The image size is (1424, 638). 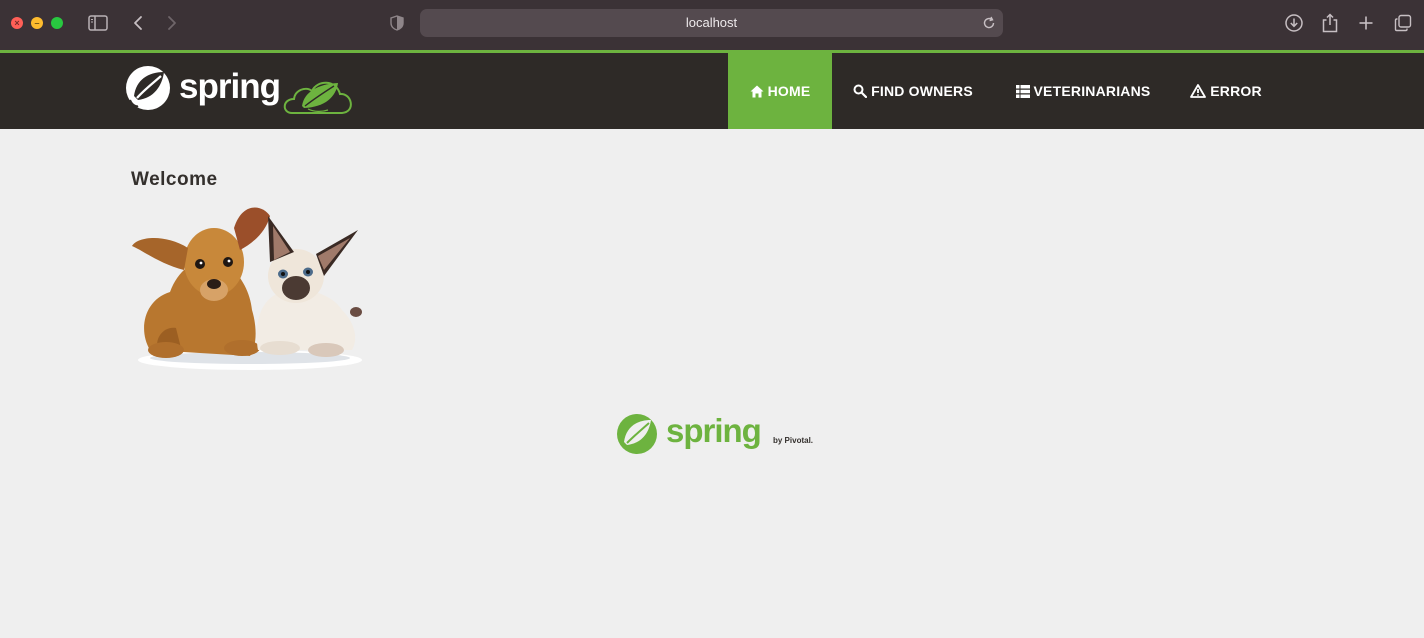 What do you see at coordinates (1330, 23) in the screenshot?
I see `share-icon` at bounding box center [1330, 23].